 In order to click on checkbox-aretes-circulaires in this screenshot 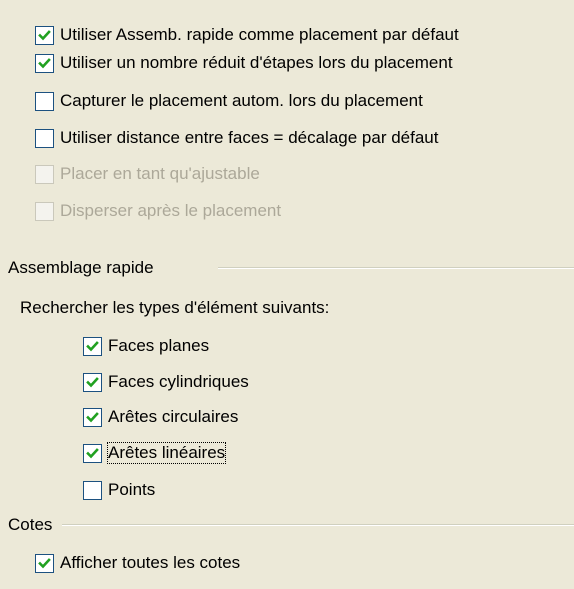, I will do `click(92, 417)`.